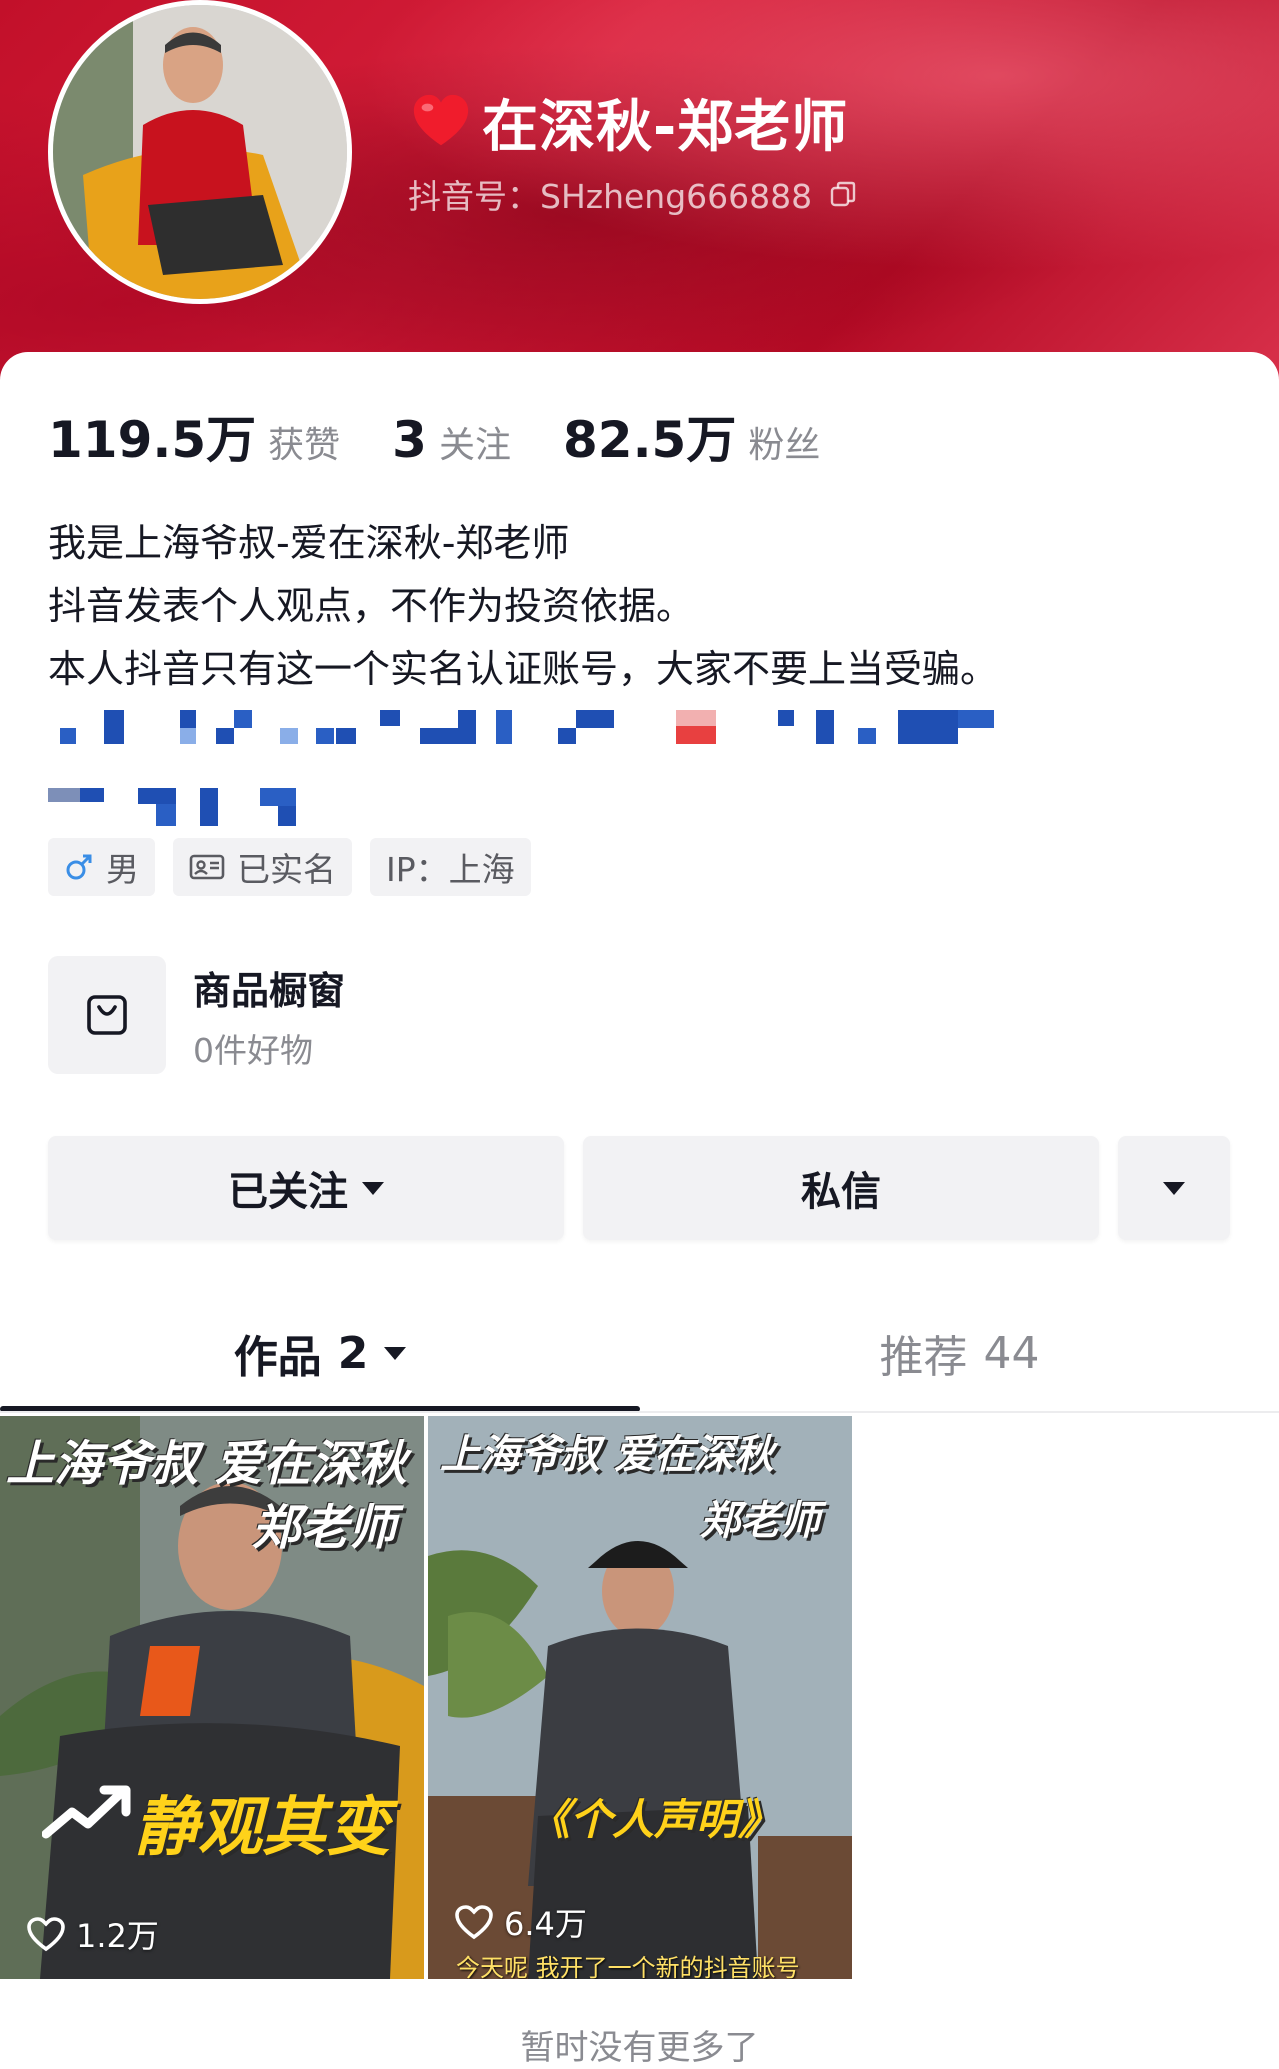 The width and height of the screenshot is (1279, 2069). I want to click on shop-subtitle: 0件好物, so click(253, 1050).